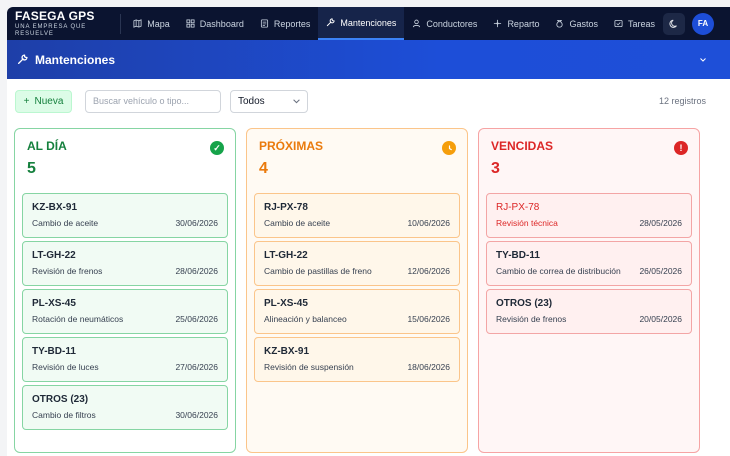 Image resolution: width=730 pixels, height=456 pixels. Describe the element at coordinates (681, 148) in the screenshot. I see `alert-circle-icon: !` at that location.